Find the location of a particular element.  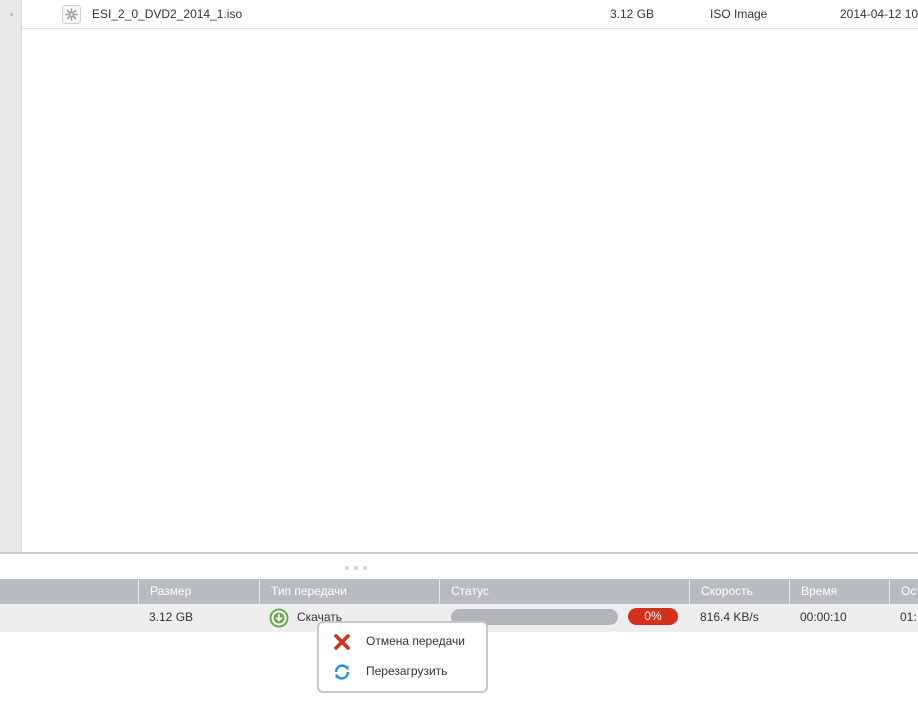

file-type: ISO Image is located at coordinates (739, 14).